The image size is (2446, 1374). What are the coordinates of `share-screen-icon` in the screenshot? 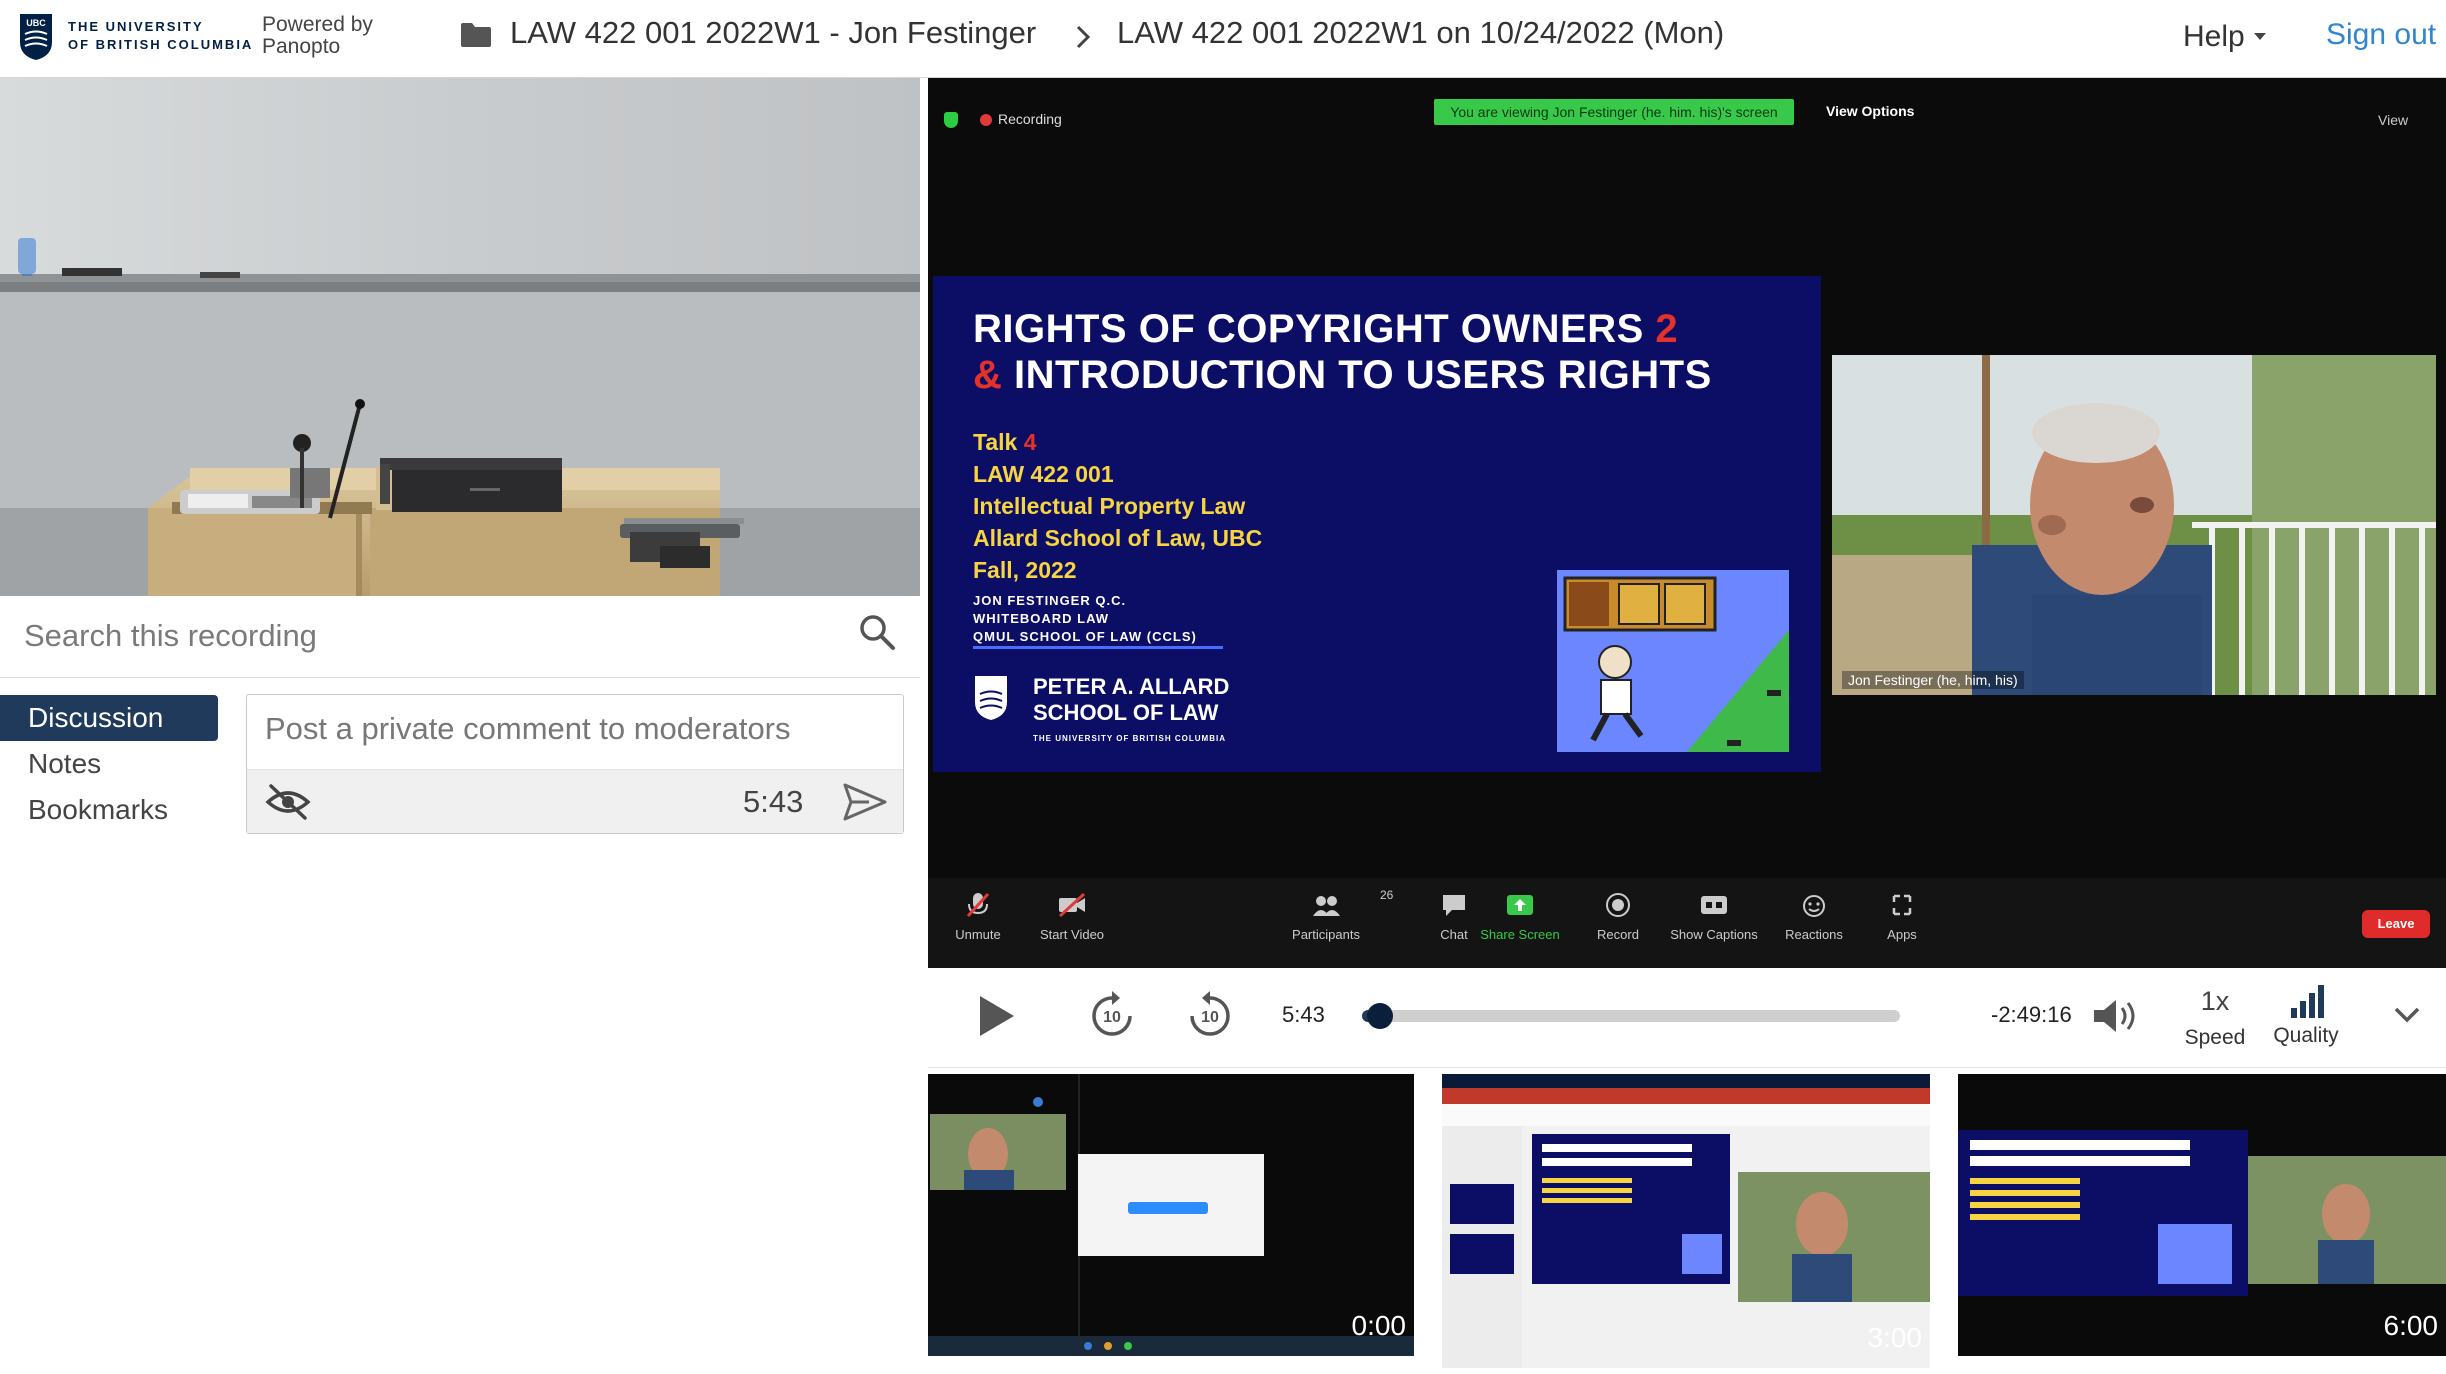 It's located at (1520, 905).